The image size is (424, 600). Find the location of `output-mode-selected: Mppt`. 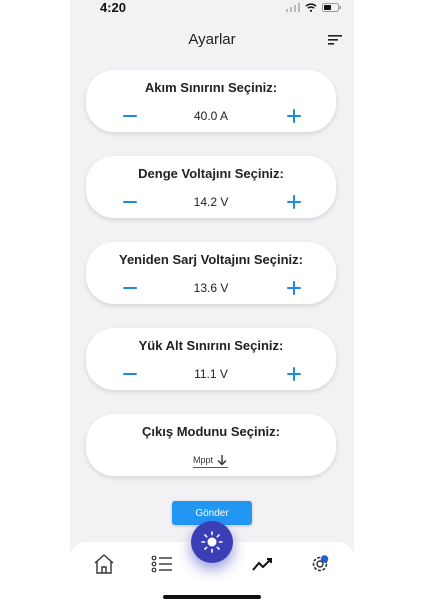

output-mode-selected: Mppt is located at coordinates (203, 460).